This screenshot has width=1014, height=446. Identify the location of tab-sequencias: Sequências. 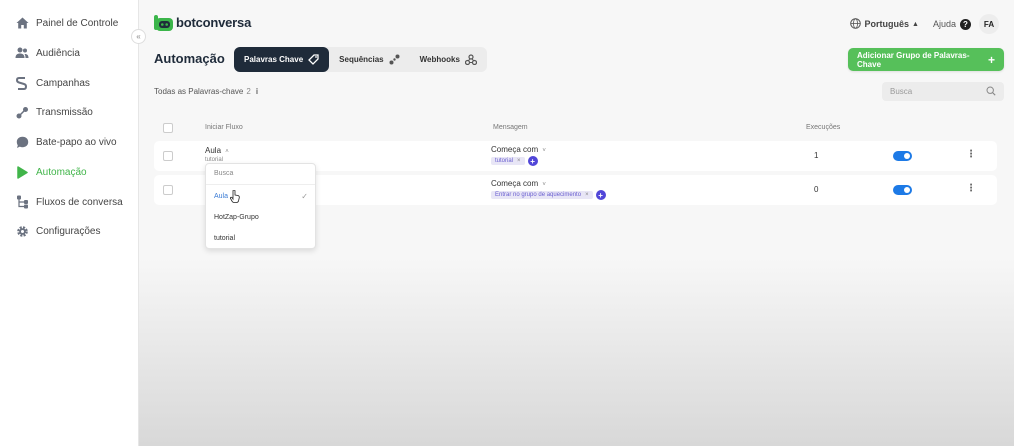
(369, 59).